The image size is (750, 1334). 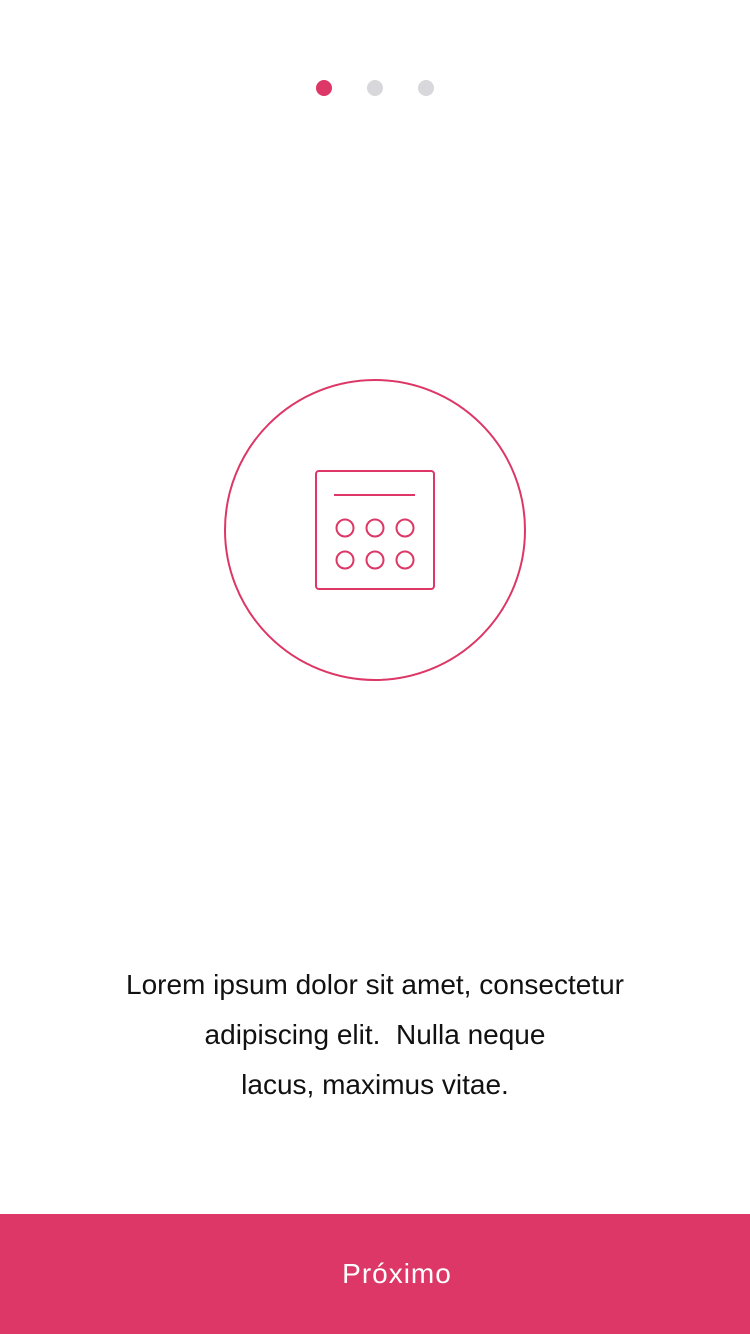 I want to click on calendar-icon, so click(x=375, y=530).